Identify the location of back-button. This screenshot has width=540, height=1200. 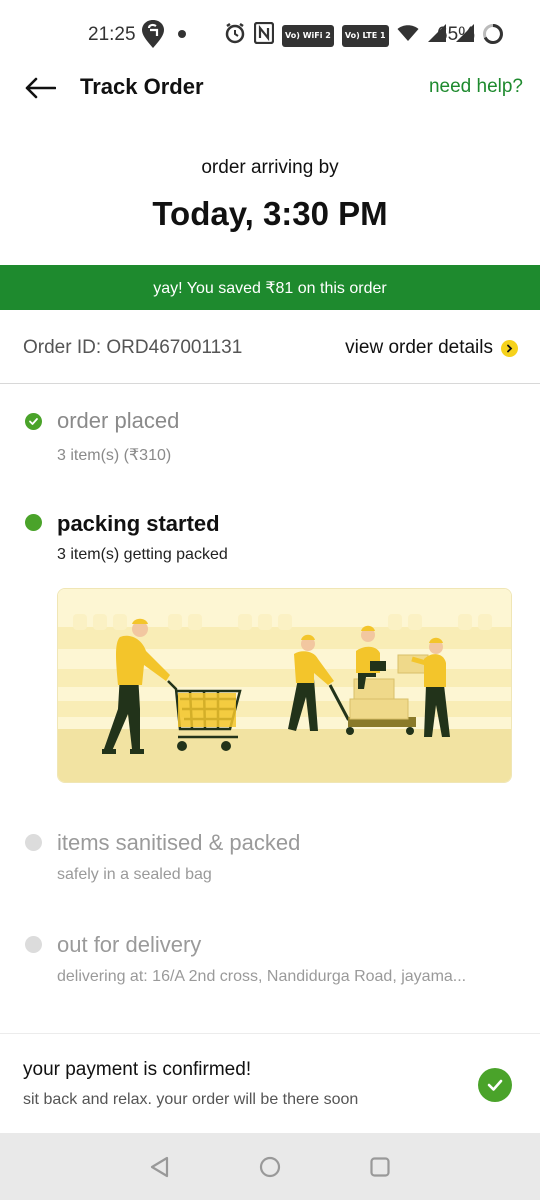
(40, 88).